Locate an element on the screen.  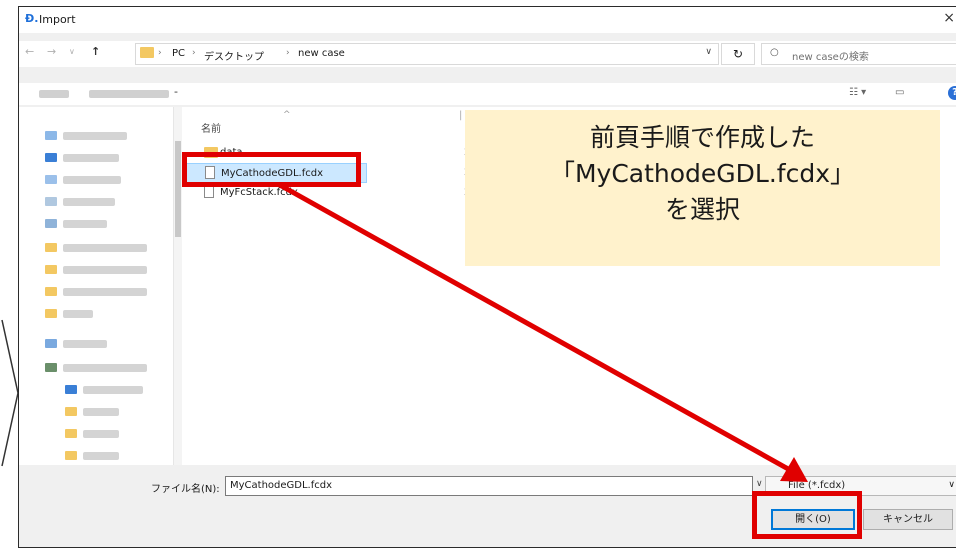
search-icon: ○ is located at coordinates (774, 52).